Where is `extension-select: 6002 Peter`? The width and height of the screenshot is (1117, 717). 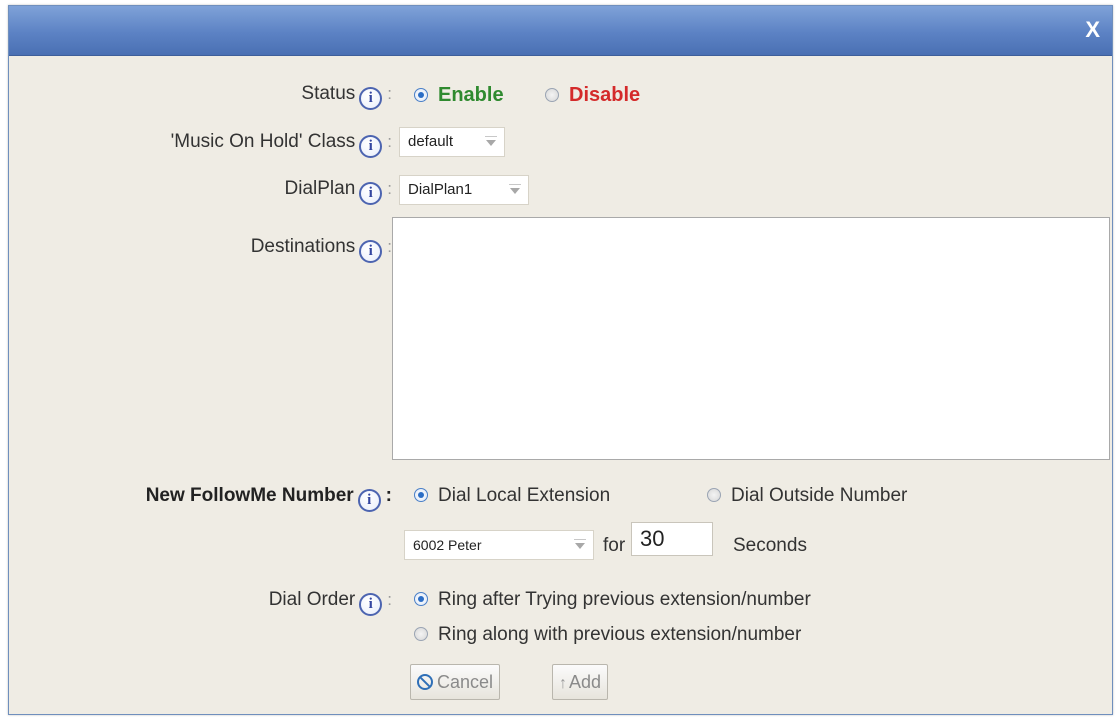
extension-select: 6002 Peter is located at coordinates (499, 545).